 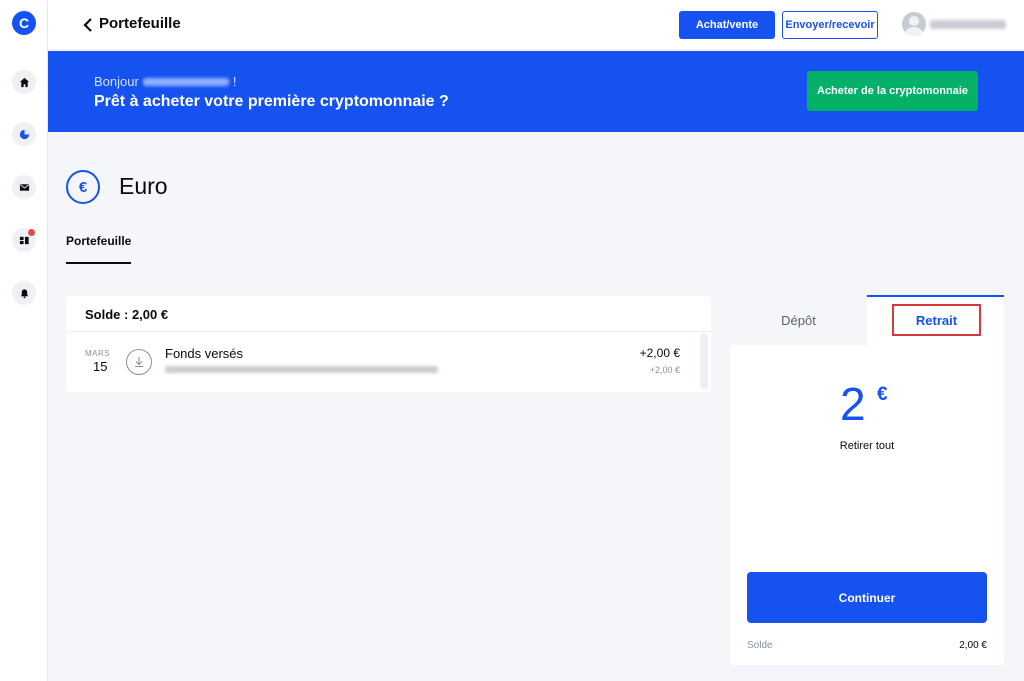 What do you see at coordinates (892, 91) in the screenshot?
I see `buy-crypto-button: Acheter de la cryptomonnaie` at bounding box center [892, 91].